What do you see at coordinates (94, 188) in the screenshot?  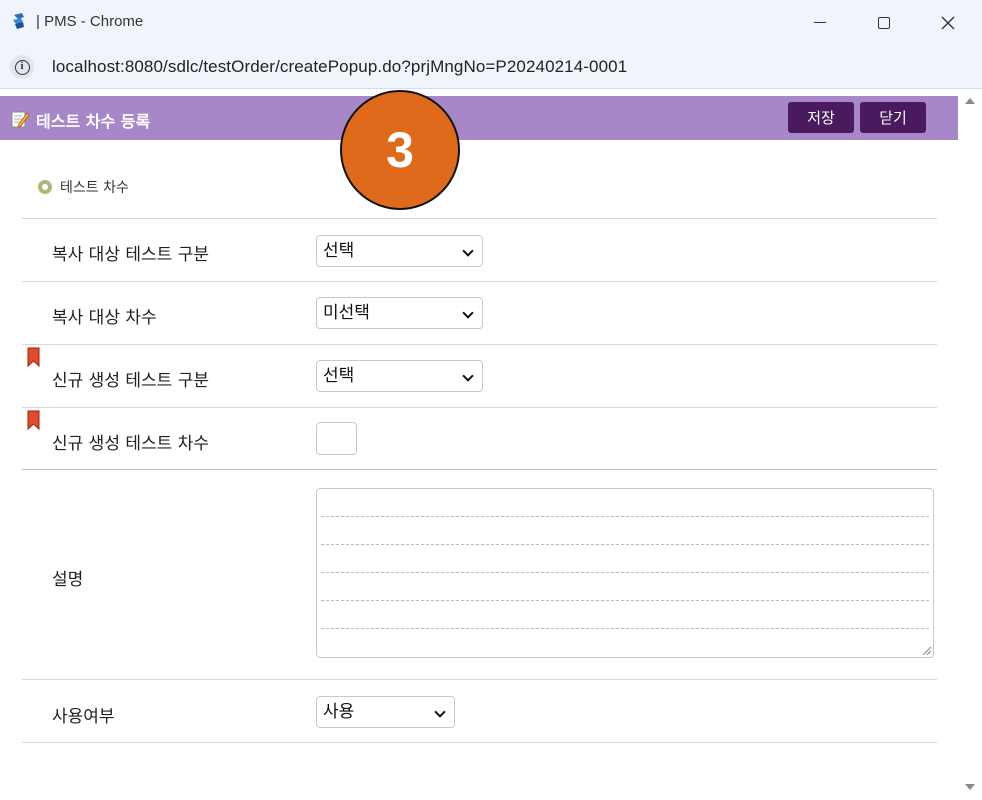 I see `section-title-label: 테스트 차수` at bounding box center [94, 188].